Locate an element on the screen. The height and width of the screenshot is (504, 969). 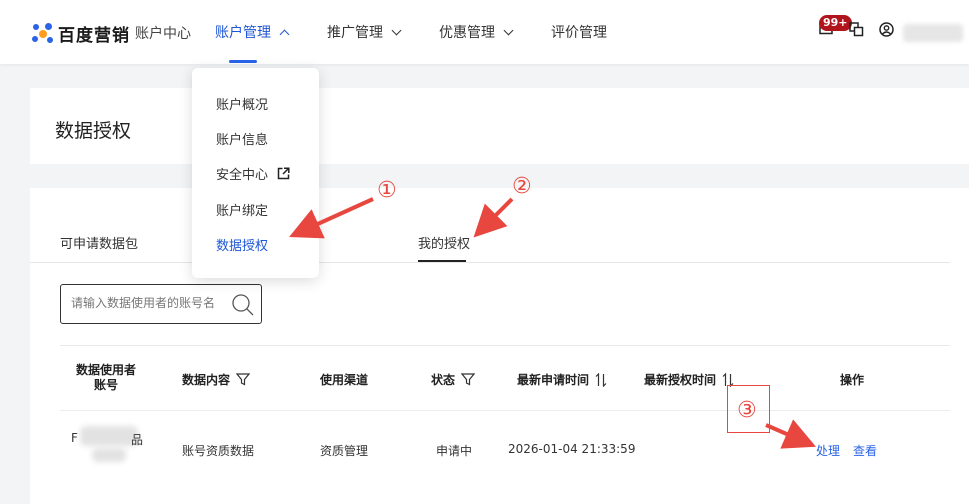
annotation-step-1: ① is located at coordinates (387, 190).